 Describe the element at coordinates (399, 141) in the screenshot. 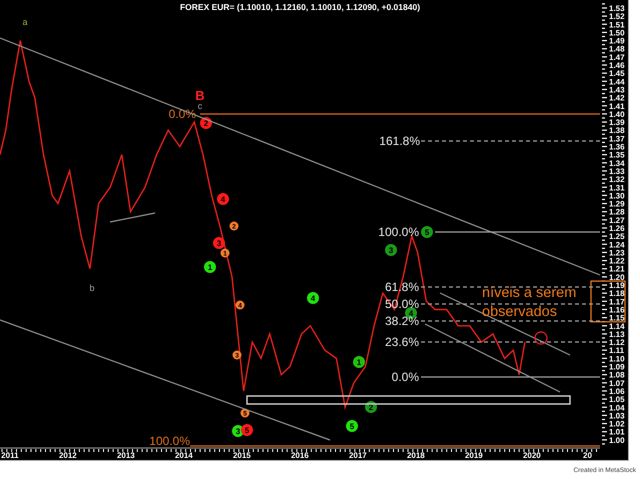

I see `fib-label: 161.8%` at that location.